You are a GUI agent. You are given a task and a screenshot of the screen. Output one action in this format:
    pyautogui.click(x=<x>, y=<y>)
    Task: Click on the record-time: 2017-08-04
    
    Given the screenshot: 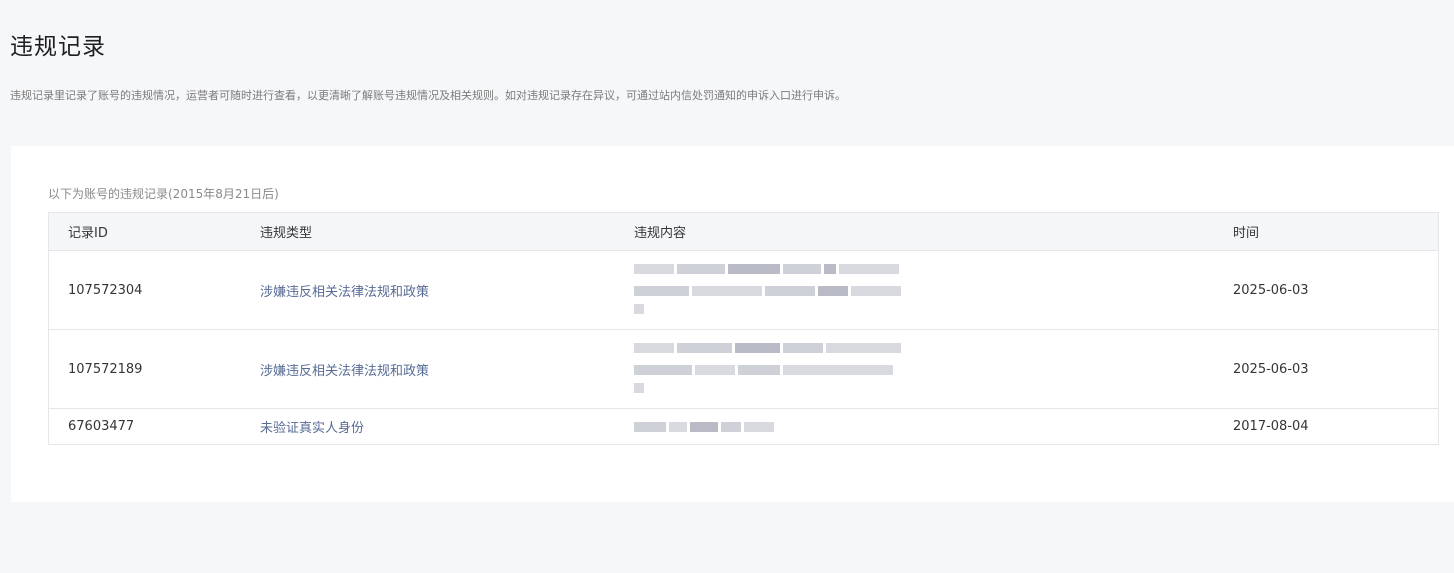 What is the action you would take?
    pyautogui.click(x=1271, y=426)
    